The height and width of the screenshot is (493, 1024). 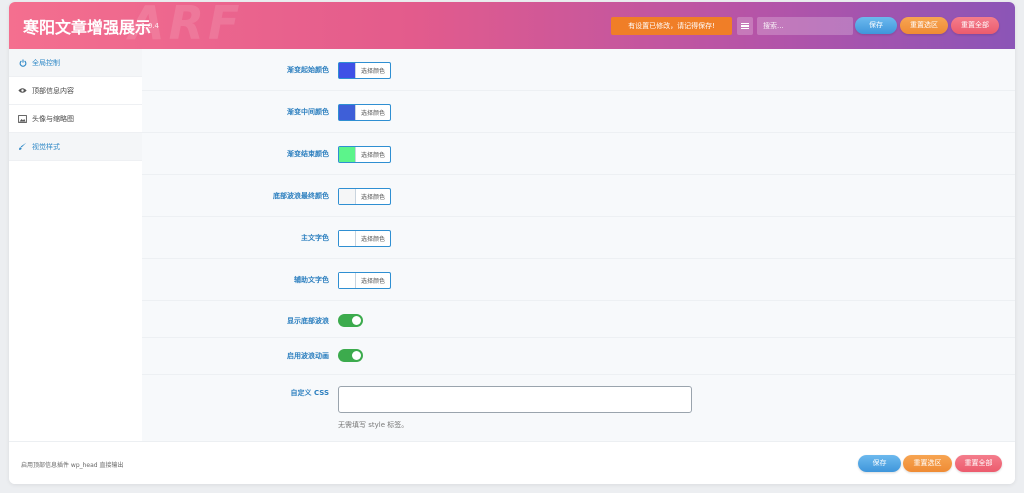 I want to click on brush-icon, so click(x=22, y=146).